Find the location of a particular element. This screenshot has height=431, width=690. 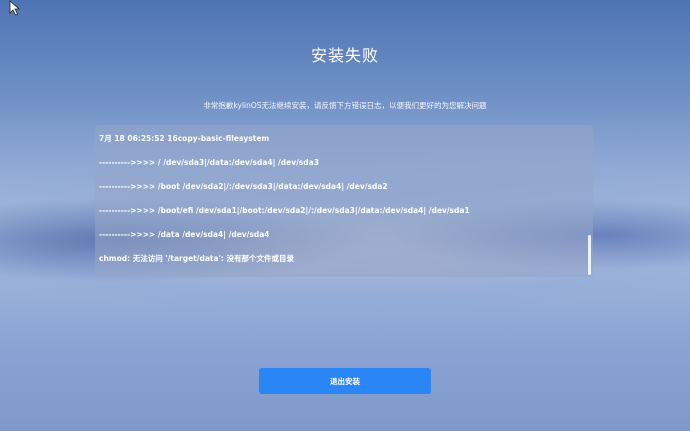

mouse-pointer-icon is located at coordinates (15, 8).